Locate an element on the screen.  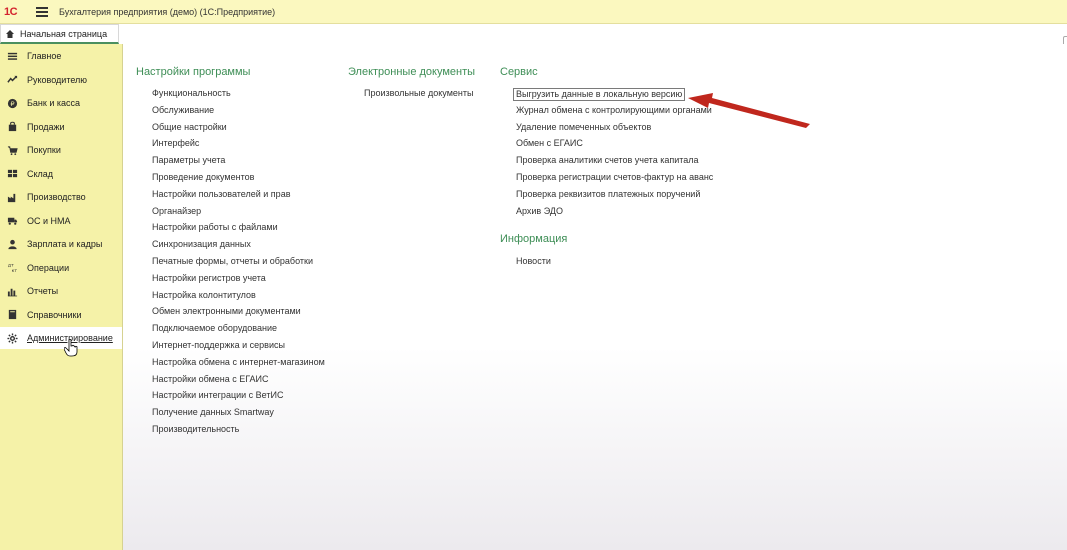
sidebar-item-1: Руководителю is located at coordinates (61, 80).